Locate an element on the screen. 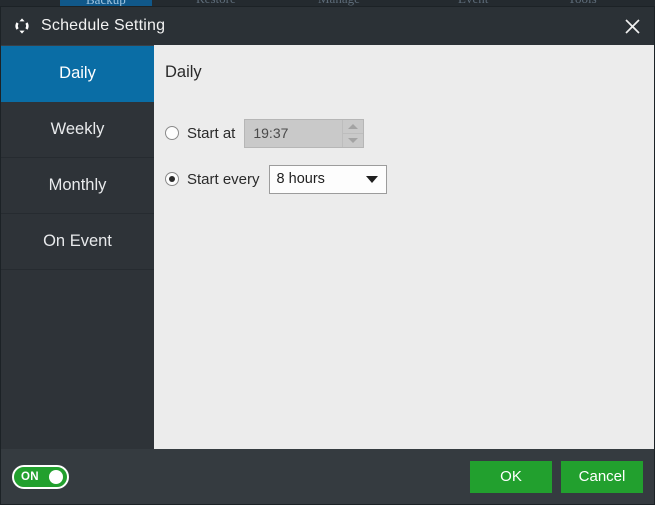 The width and height of the screenshot is (655, 505). sidebar-item-label: Monthly is located at coordinates (77, 185).